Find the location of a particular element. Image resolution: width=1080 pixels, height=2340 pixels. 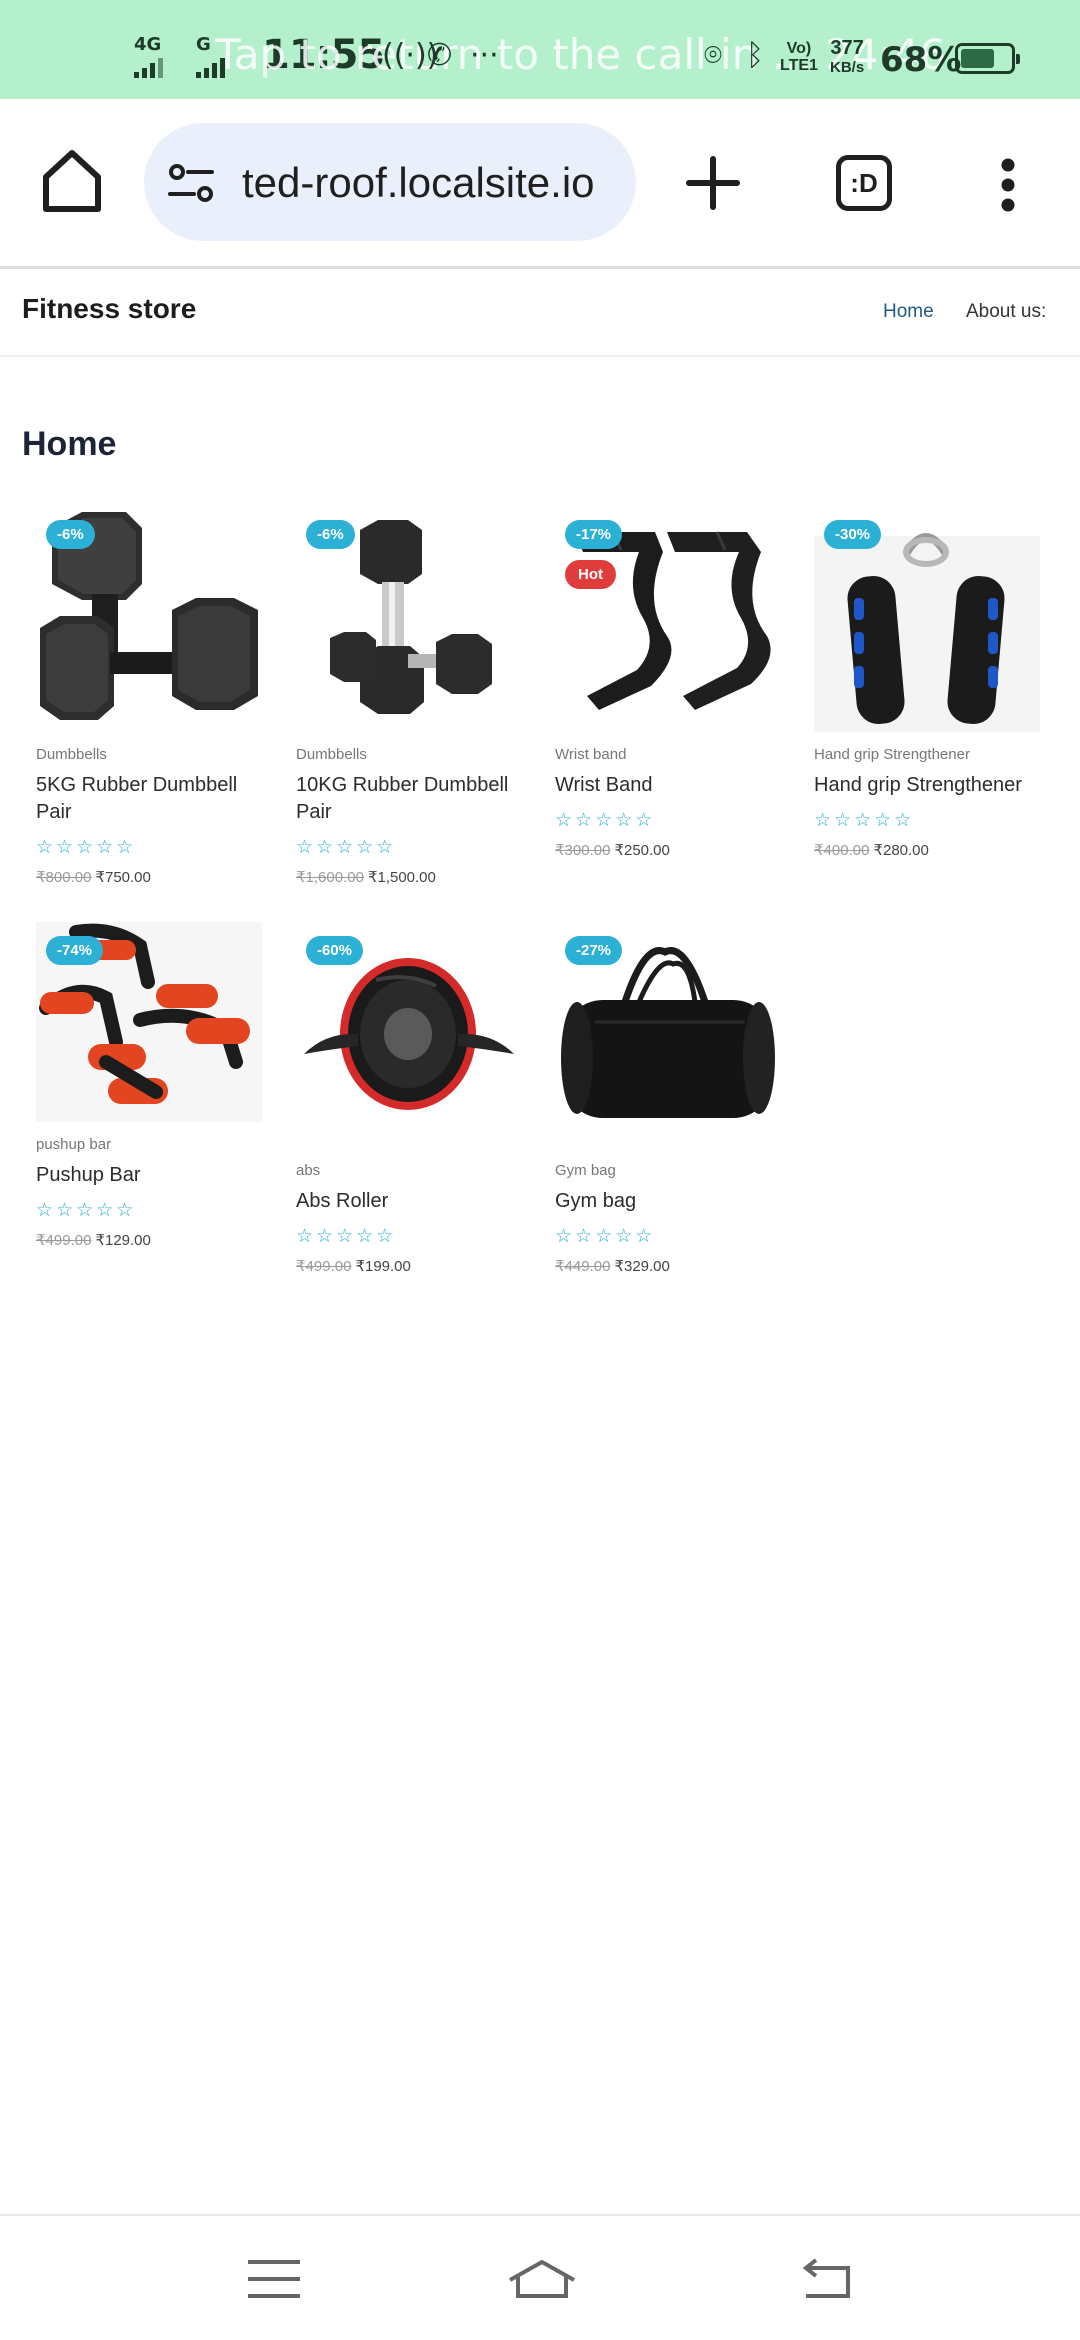

product-category: Gym bag is located at coordinates (675, 1170).